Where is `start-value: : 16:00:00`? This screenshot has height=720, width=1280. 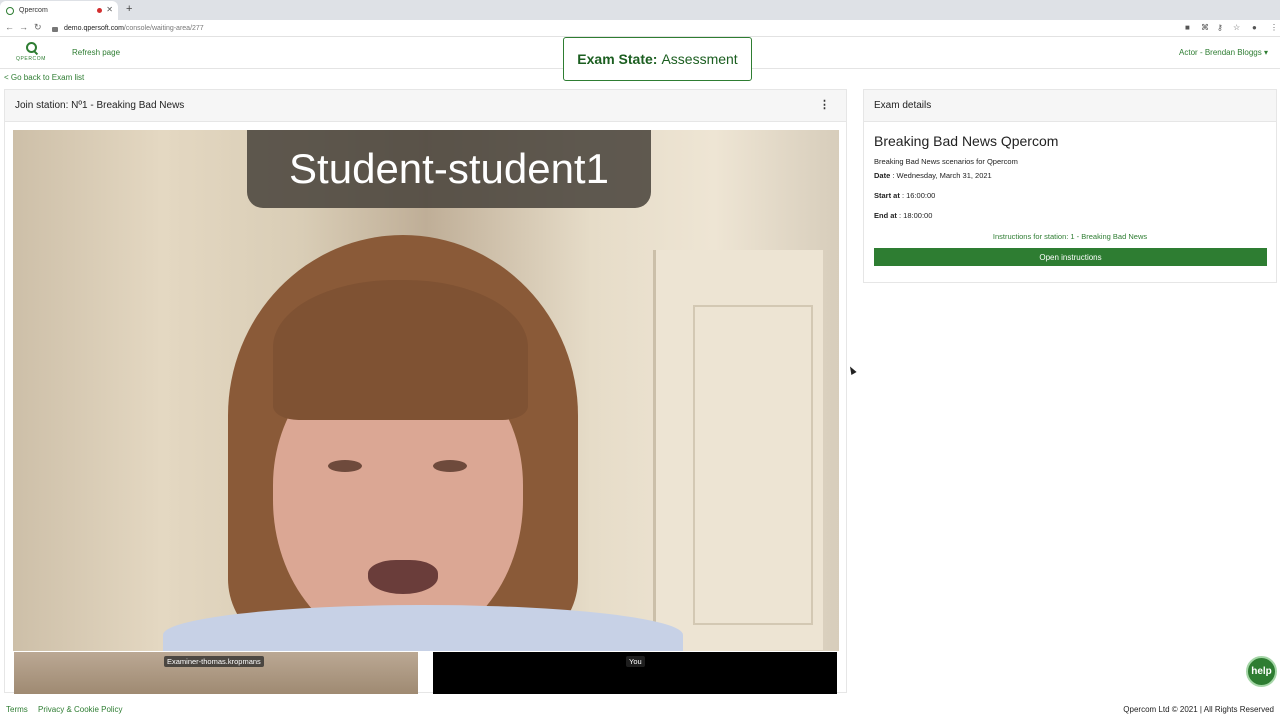 start-value: : 16:00:00 is located at coordinates (918, 195).